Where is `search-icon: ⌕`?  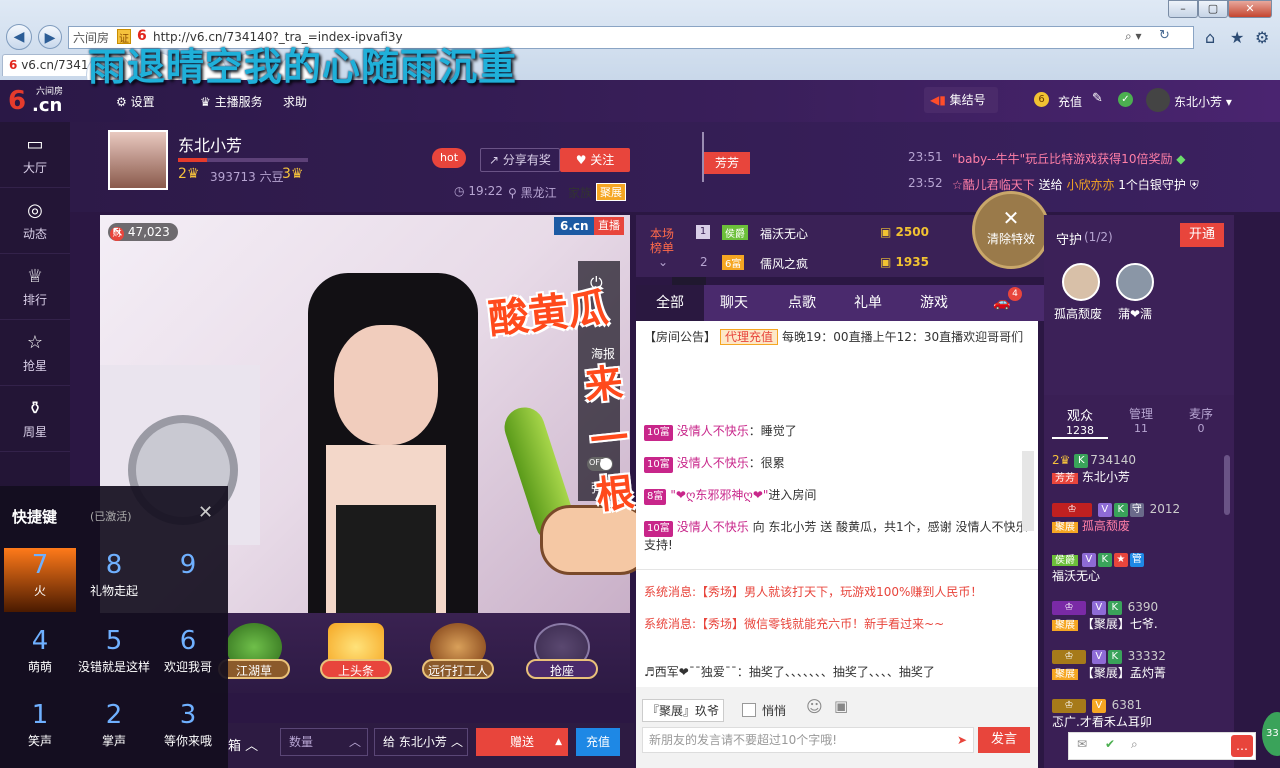 search-icon: ⌕ is located at coordinates (1134, 744).